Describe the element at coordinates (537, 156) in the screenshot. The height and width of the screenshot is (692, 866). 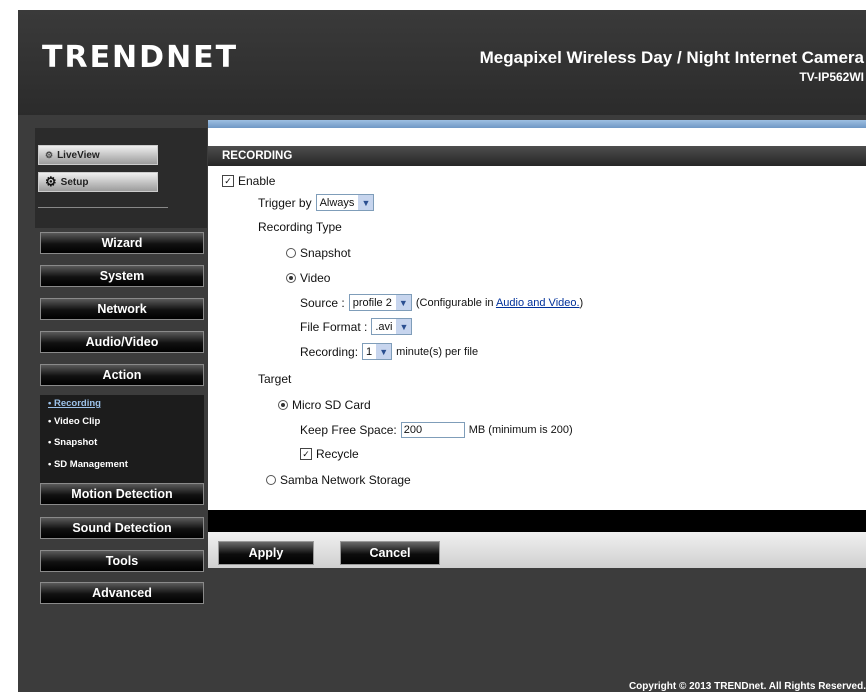
I see `section-title: RECORDING` at that location.